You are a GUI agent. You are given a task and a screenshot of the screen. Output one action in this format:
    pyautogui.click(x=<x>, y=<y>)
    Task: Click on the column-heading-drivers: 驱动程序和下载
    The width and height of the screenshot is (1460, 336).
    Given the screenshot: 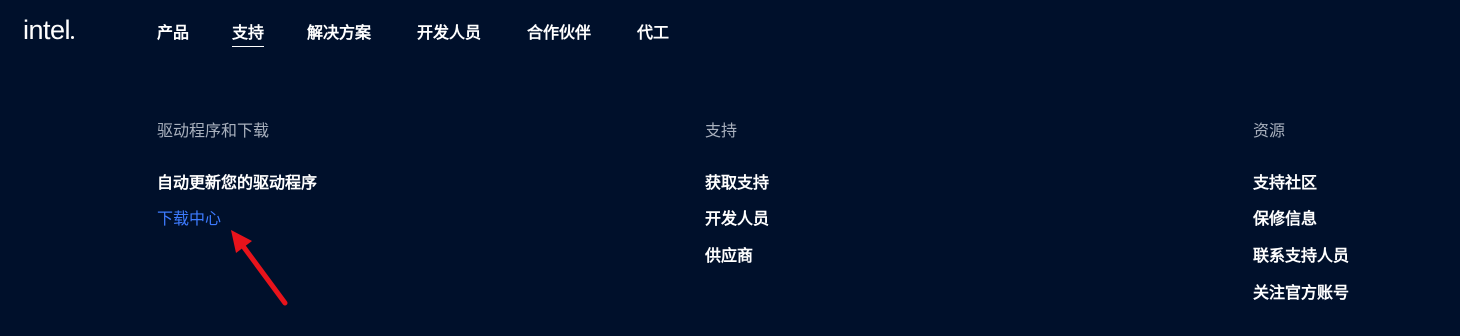 What is the action you would take?
    pyautogui.click(x=213, y=130)
    